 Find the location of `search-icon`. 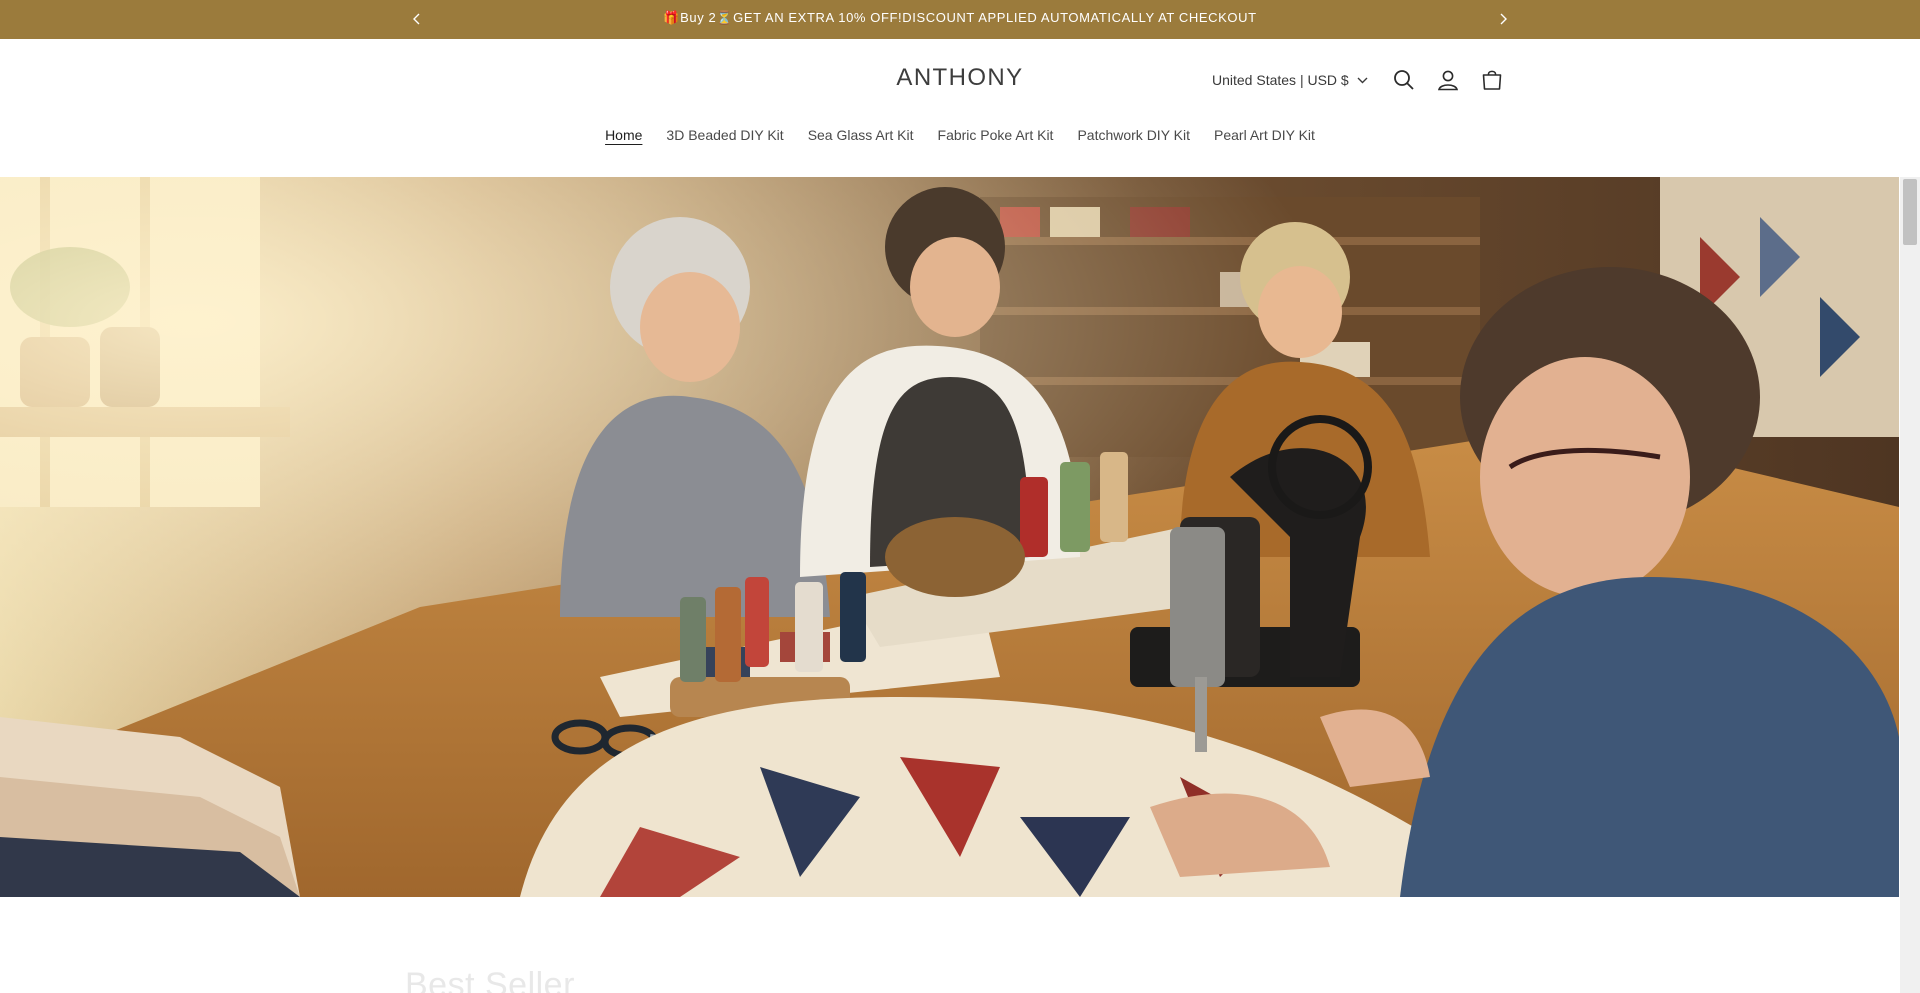

search-icon is located at coordinates (1404, 80).